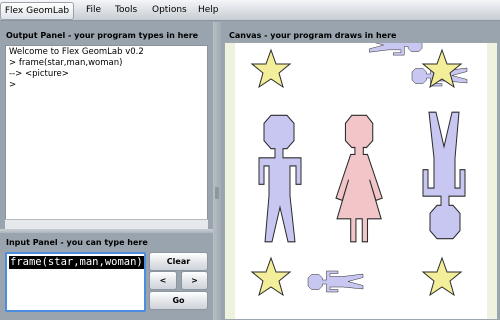  I want to click on output-line: > frame(star,man,woman), so click(66, 63).